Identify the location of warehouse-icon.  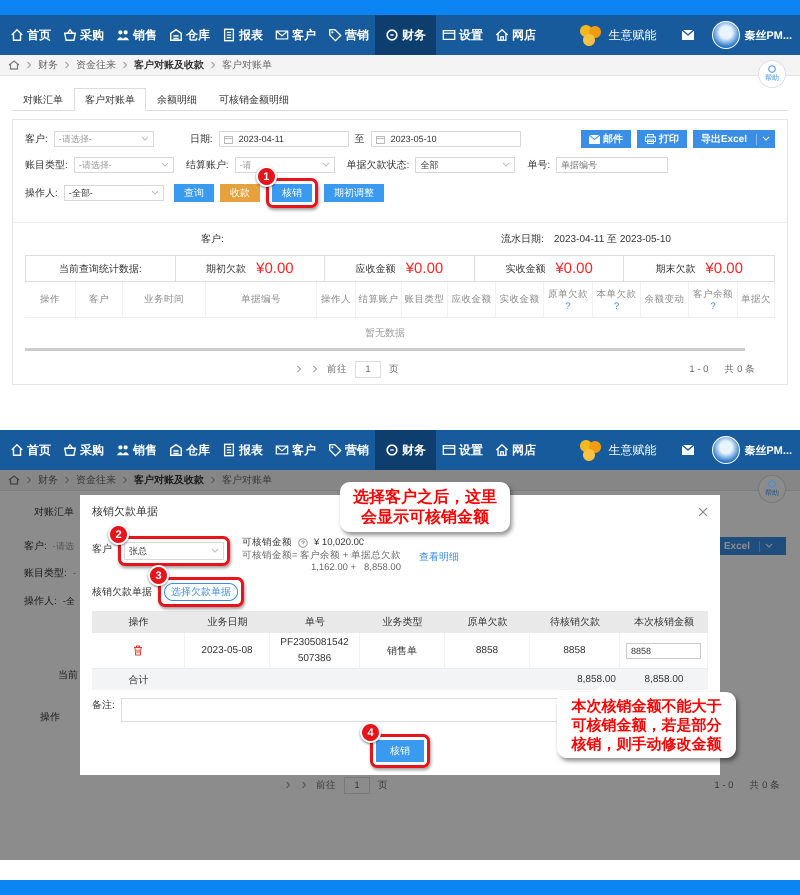
(176, 450).